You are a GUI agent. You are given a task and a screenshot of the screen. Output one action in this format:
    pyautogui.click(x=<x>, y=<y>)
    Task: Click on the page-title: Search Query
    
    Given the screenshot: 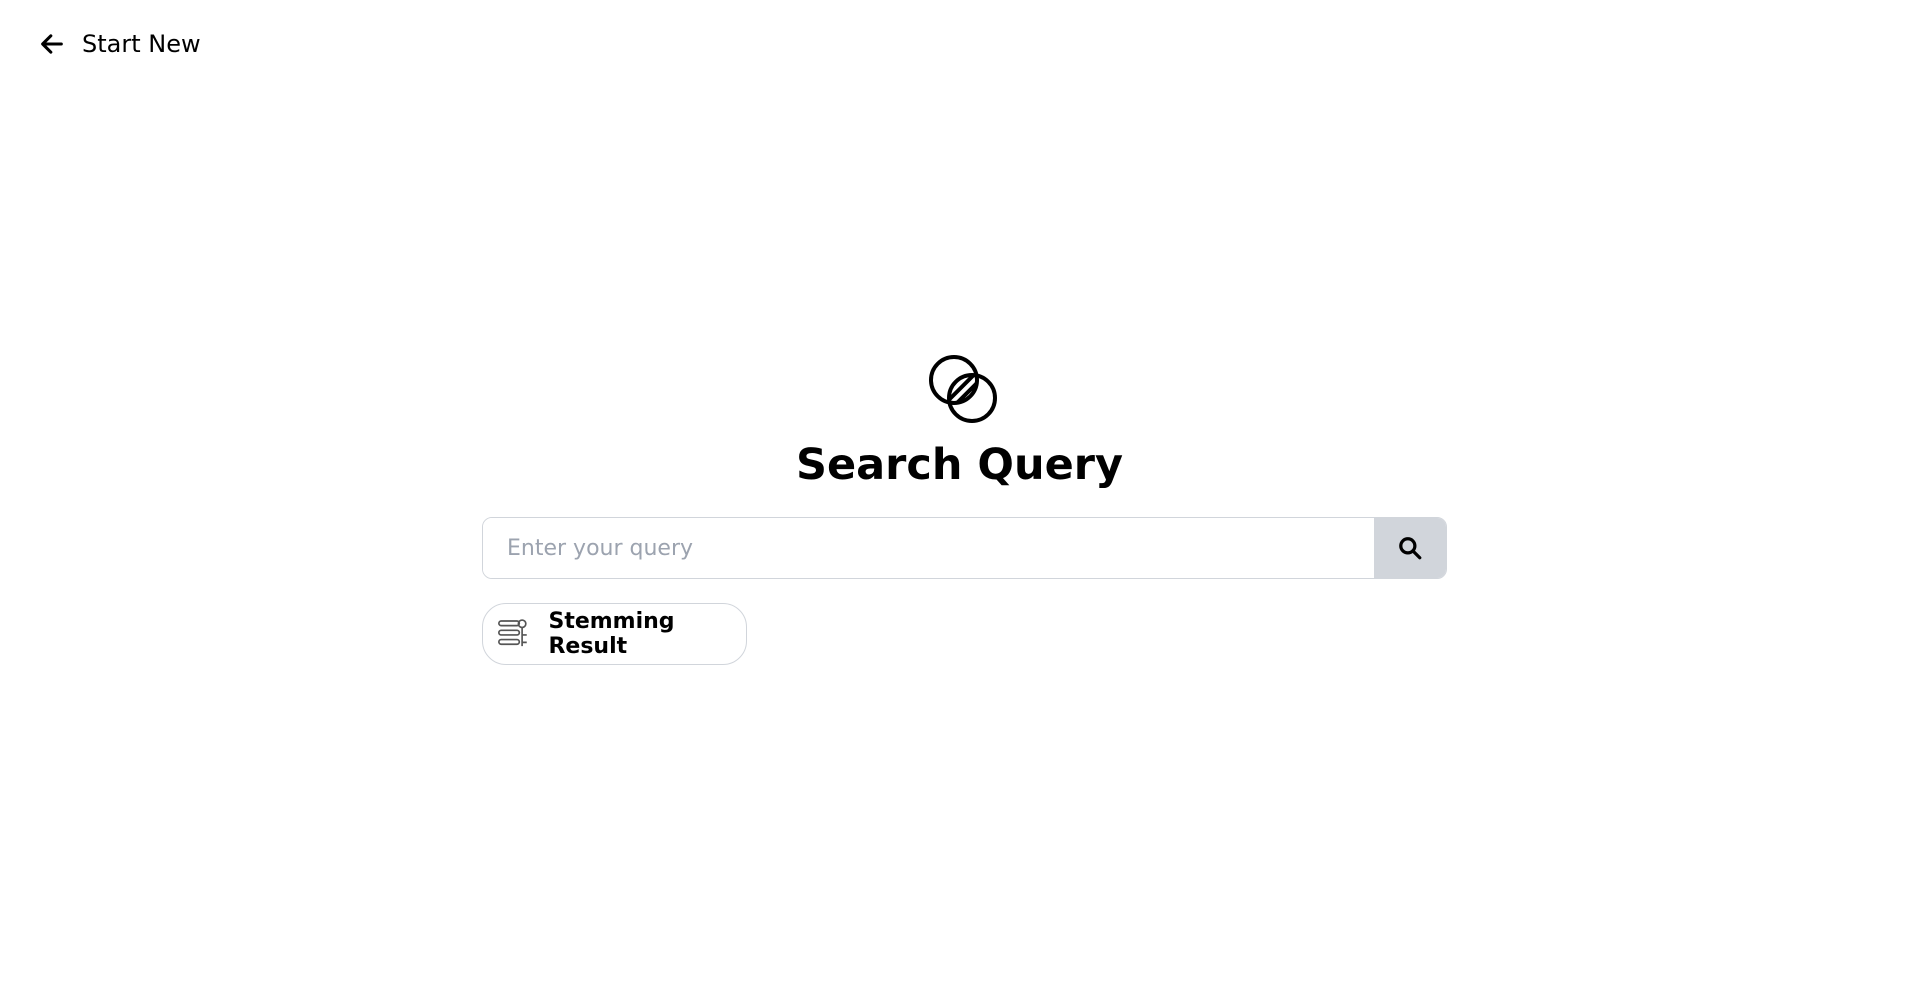 What is the action you would take?
    pyautogui.click(x=959, y=465)
    